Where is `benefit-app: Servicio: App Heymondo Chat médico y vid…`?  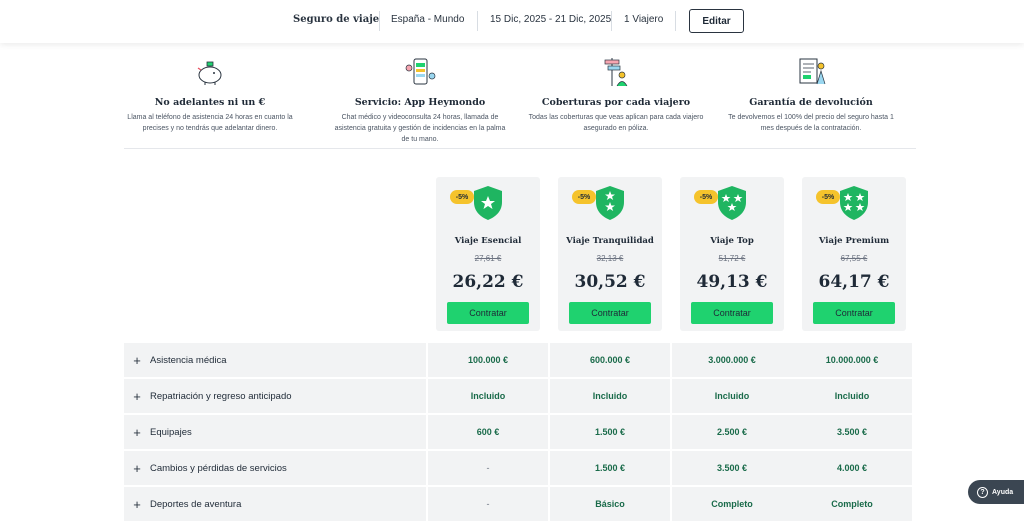 benefit-app: Servicio: App Heymondo Chat médico y vid… is located at coordinates (420, 100).